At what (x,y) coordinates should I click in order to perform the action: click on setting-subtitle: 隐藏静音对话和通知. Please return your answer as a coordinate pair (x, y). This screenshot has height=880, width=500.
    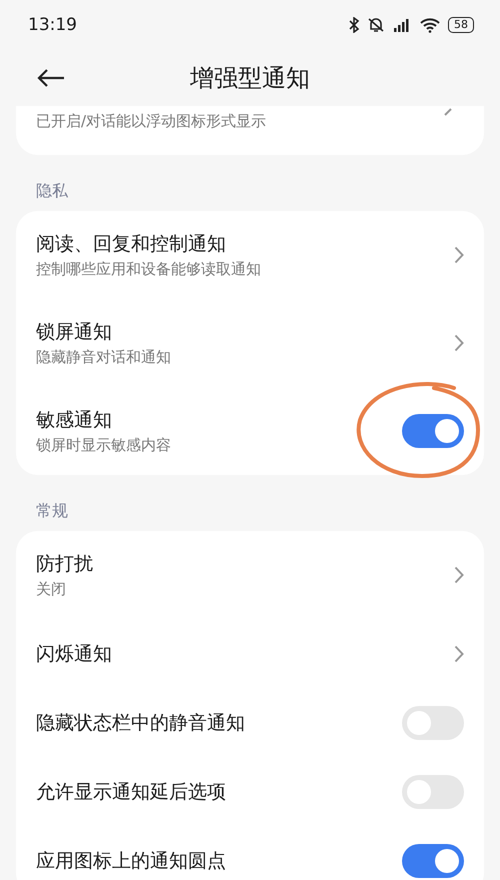
    Looking at the image, I should click on (103, 357).